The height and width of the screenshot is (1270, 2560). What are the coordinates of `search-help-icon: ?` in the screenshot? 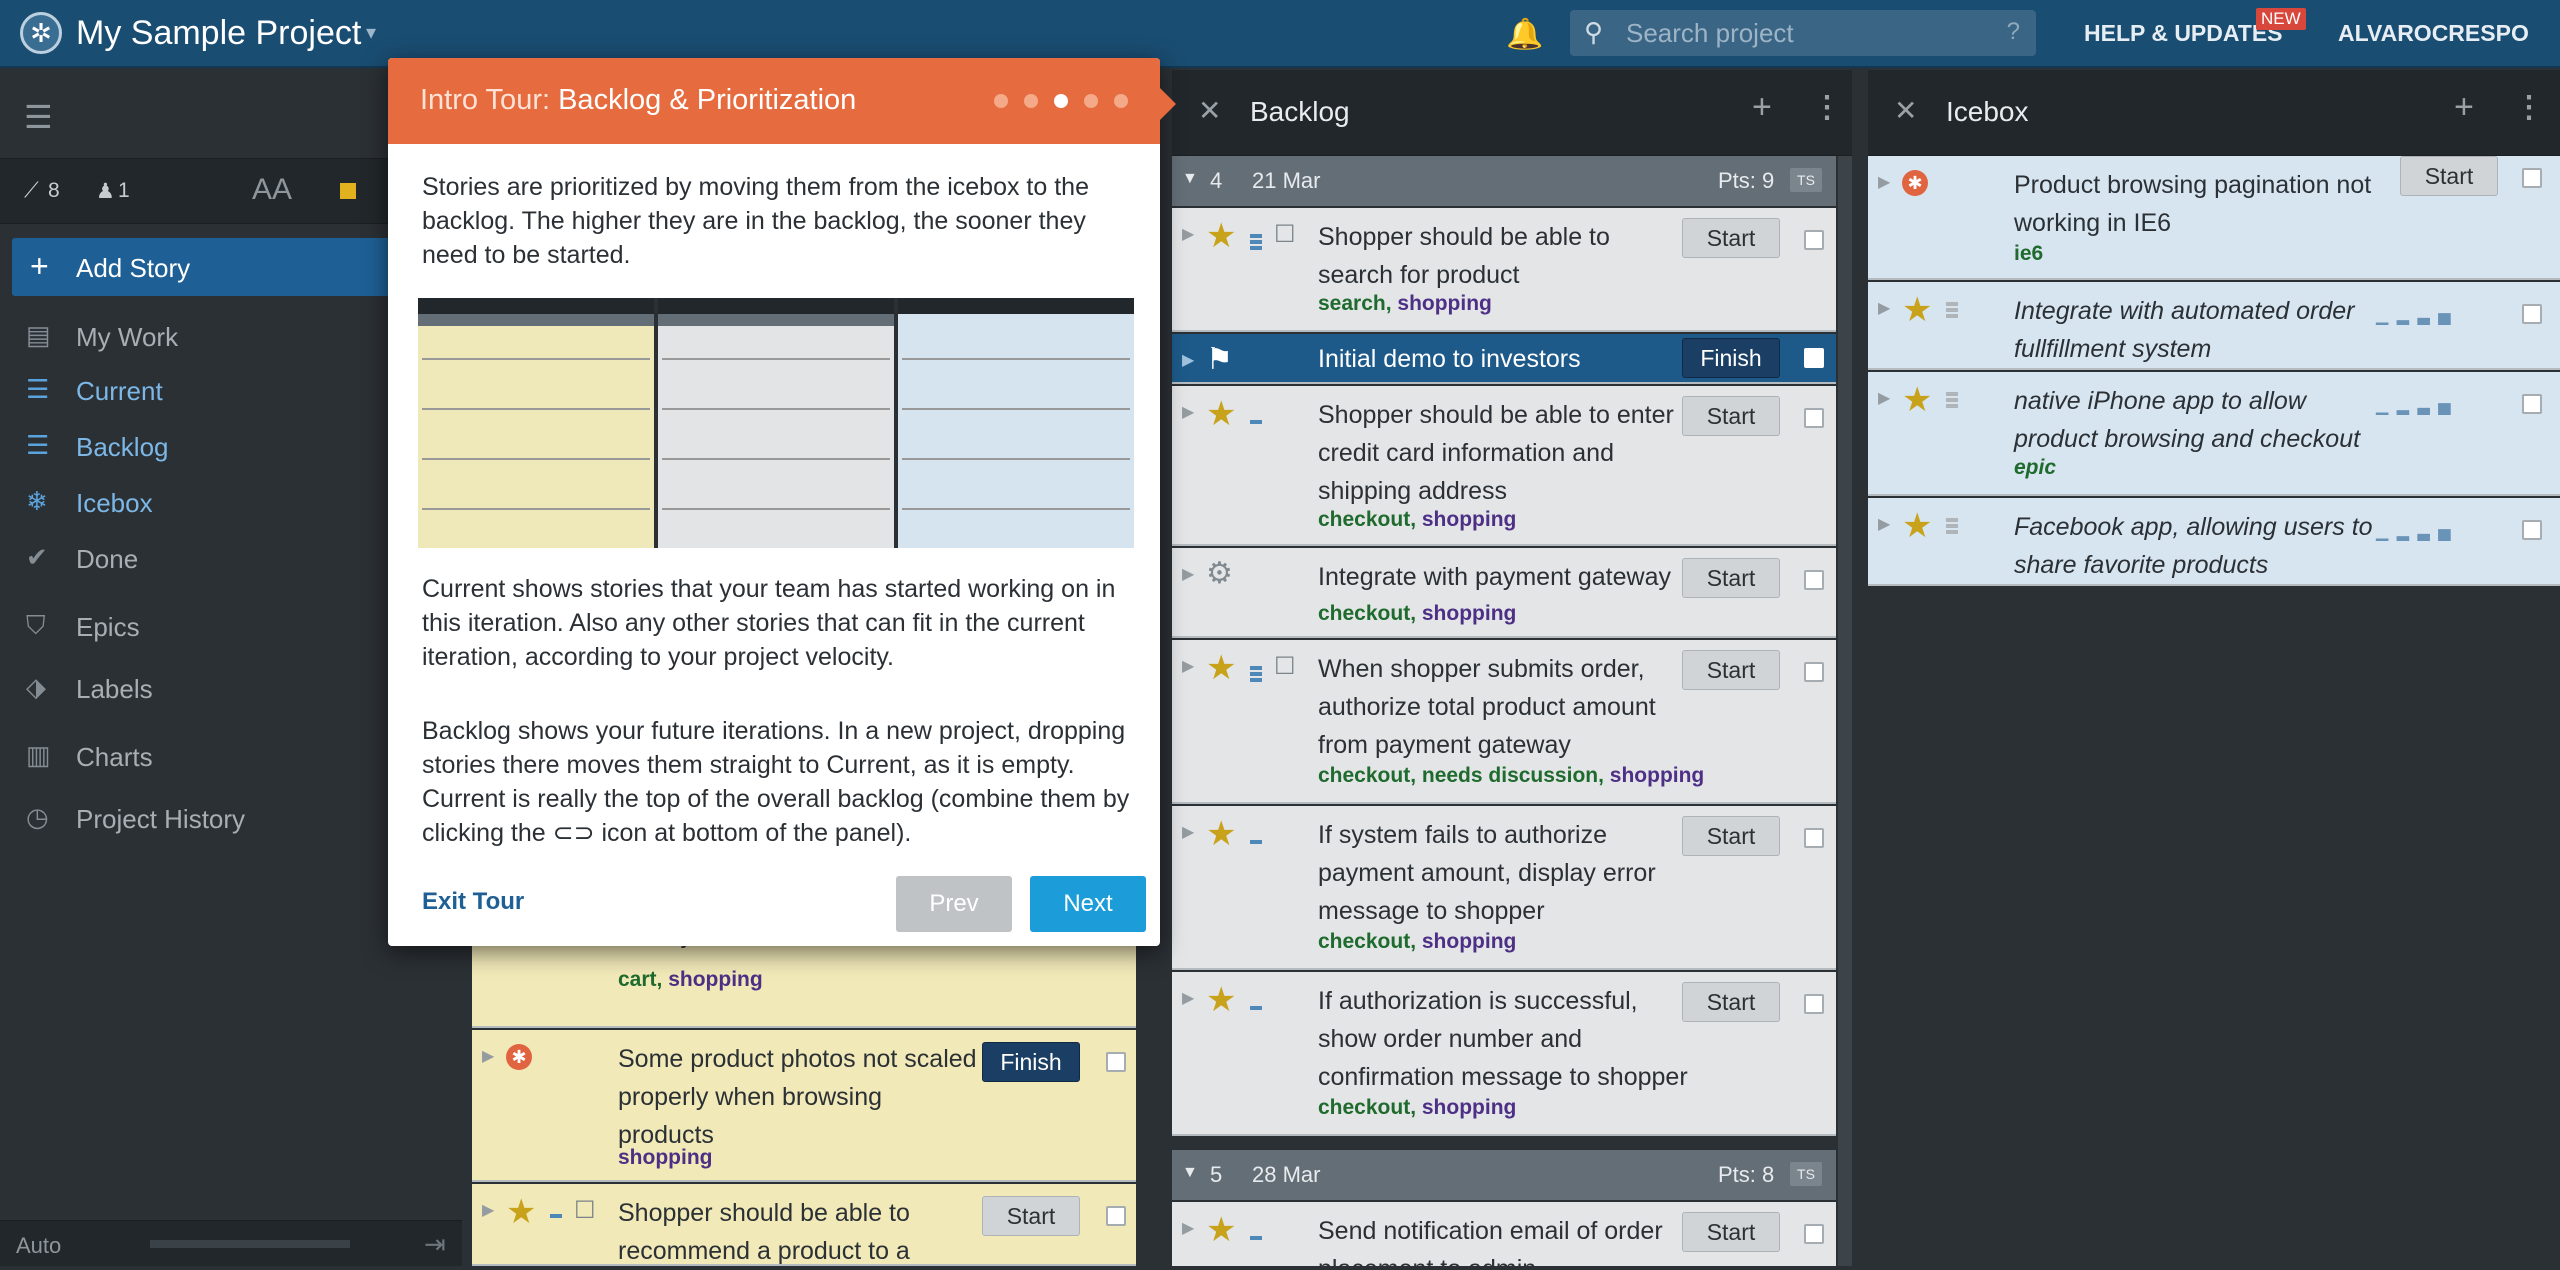 It's located at (2013, 32).